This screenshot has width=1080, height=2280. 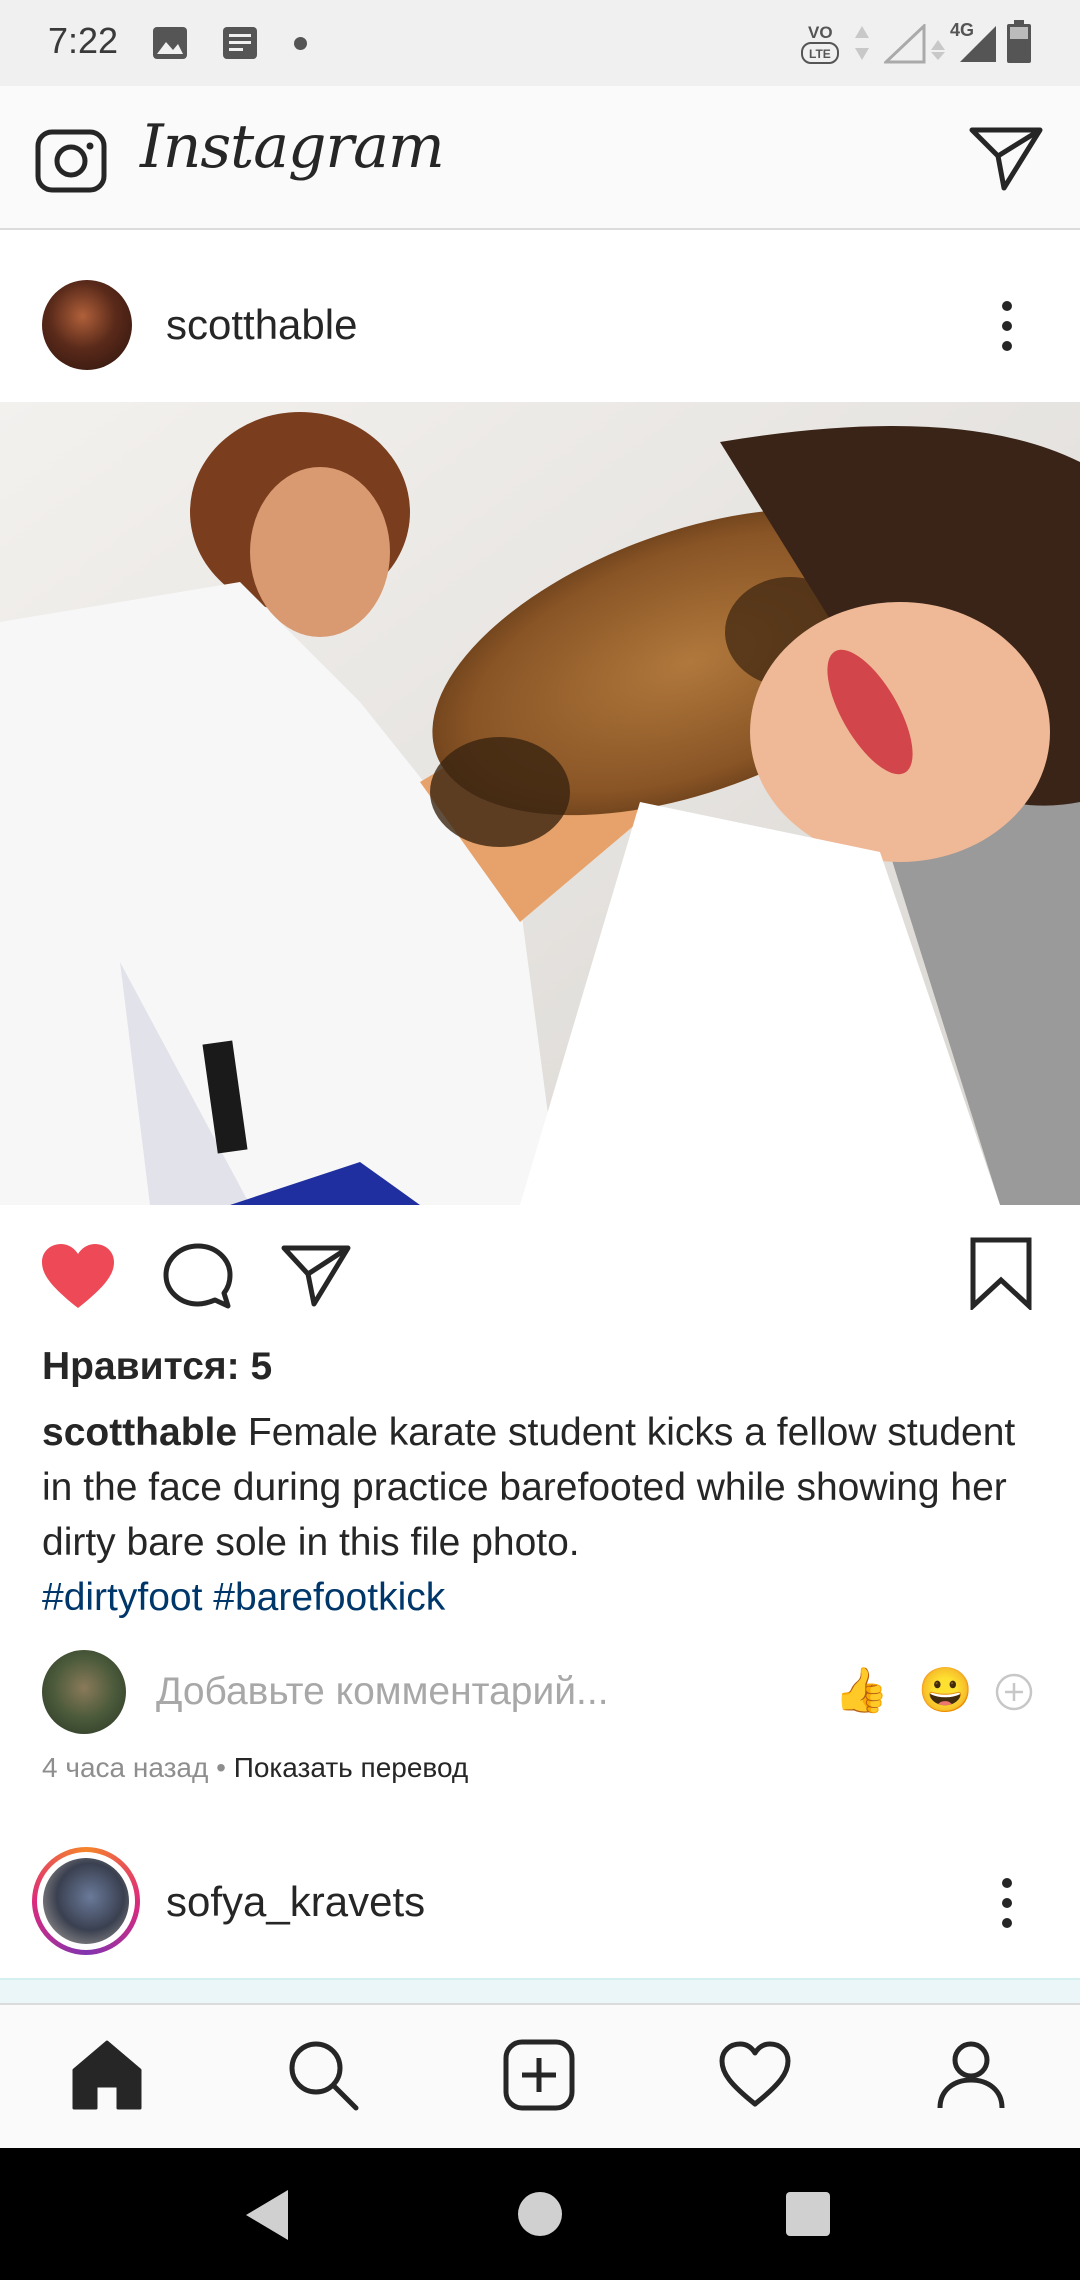 What do you see at coordinates (905, 44) in the screenshot?
I see `signal-icon` at bounding box center [905, 44].